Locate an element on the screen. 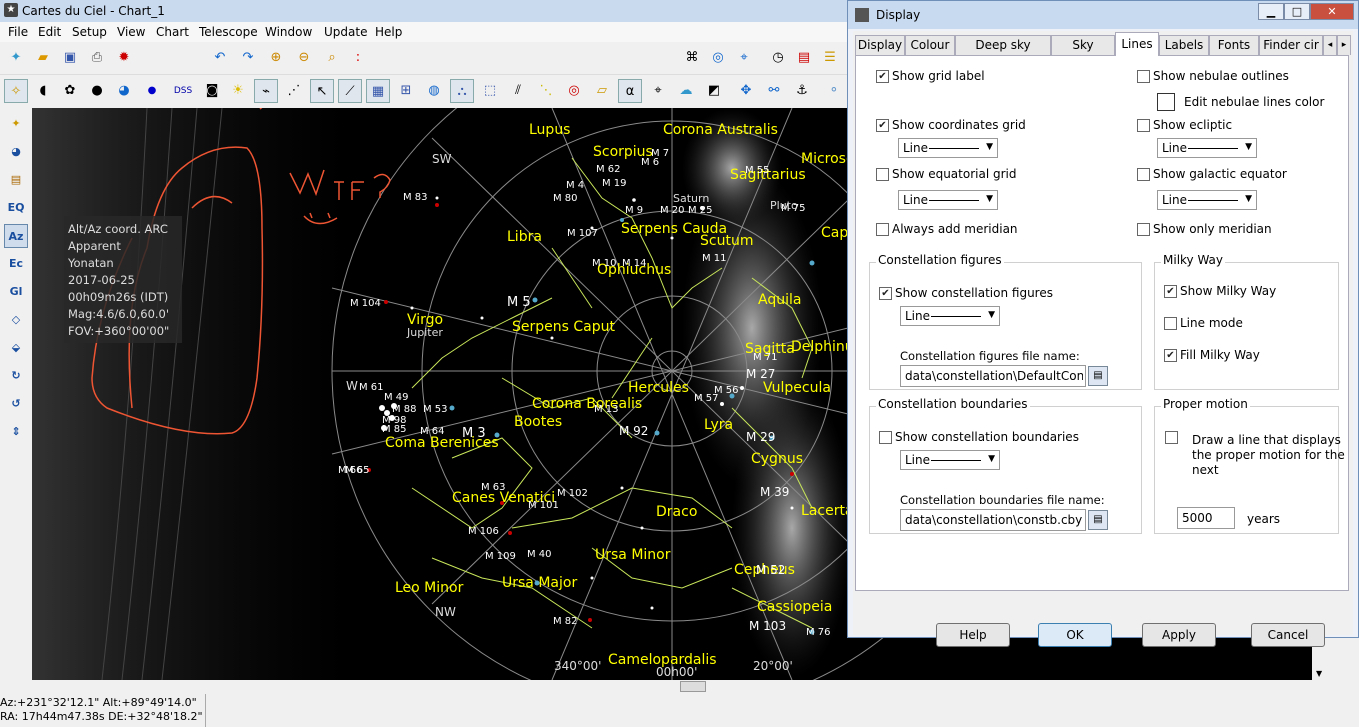 This screenshot has height=727, width=1359. print-icon: ⎙ is located at coordinates (97, 58).